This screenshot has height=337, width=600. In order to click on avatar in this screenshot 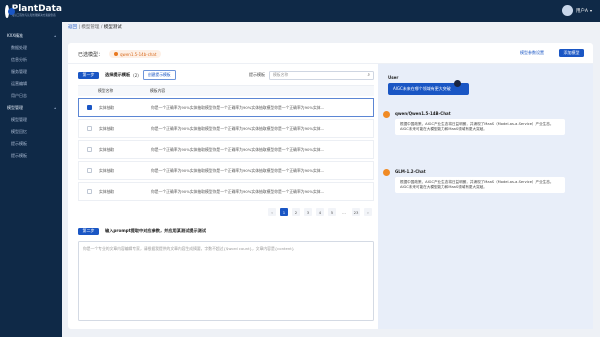, I will do `click(567, 10)`.